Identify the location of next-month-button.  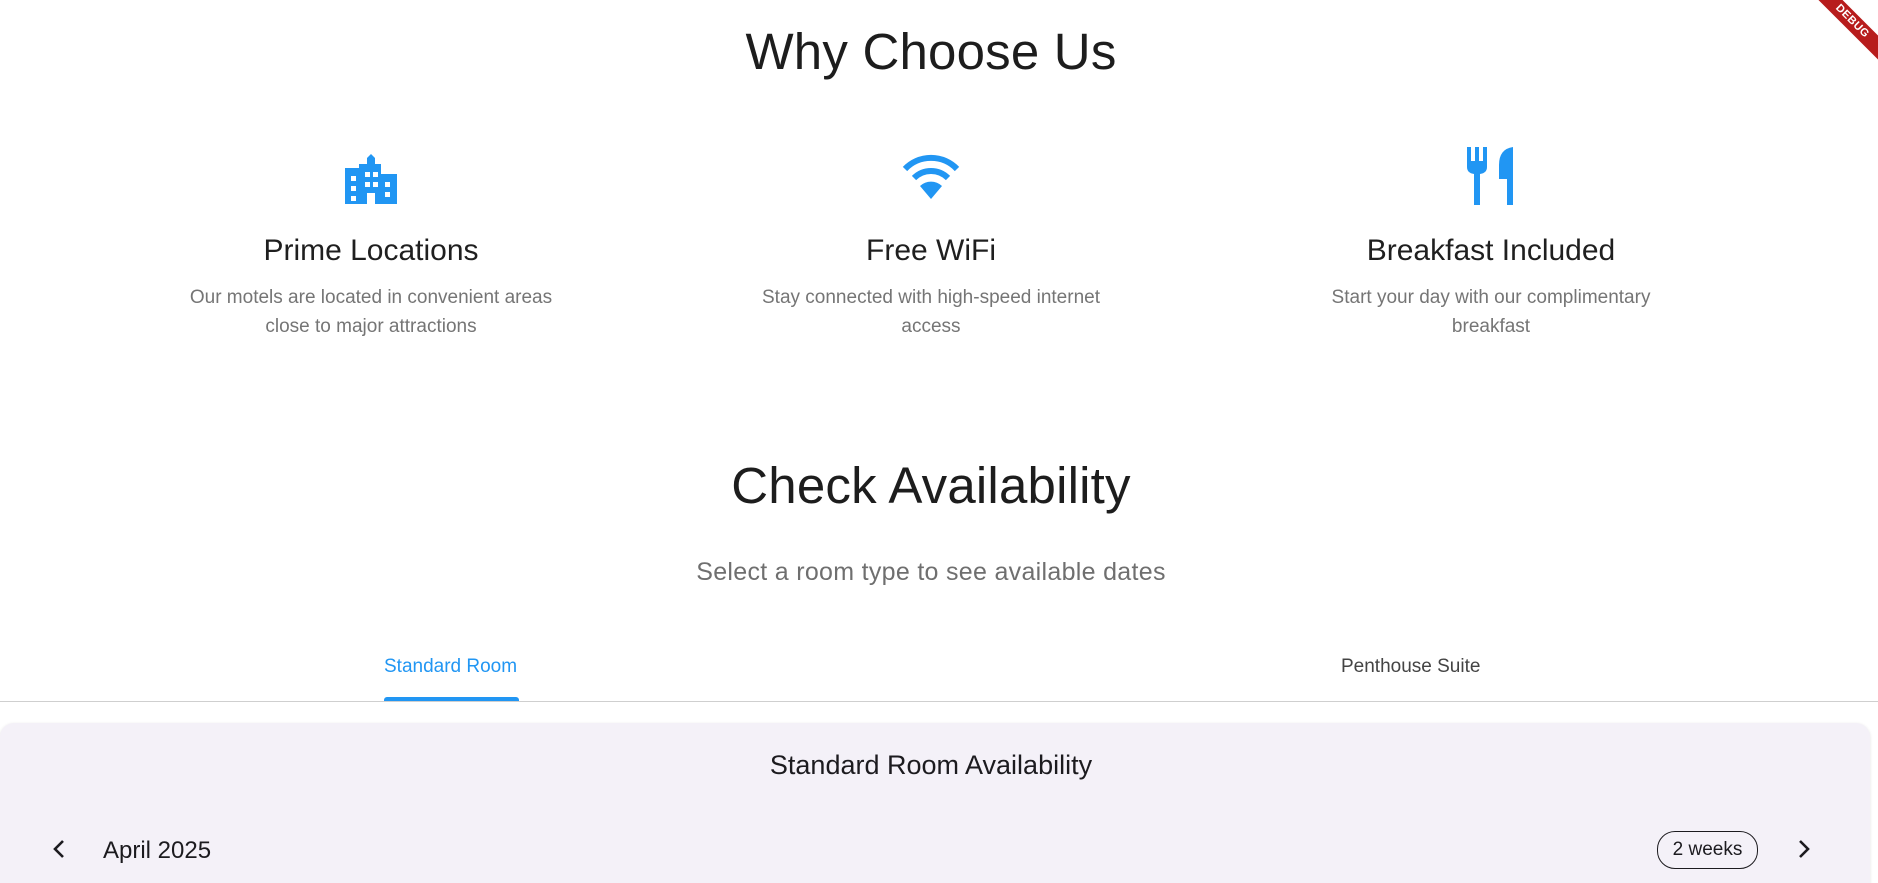
(1804, 851).